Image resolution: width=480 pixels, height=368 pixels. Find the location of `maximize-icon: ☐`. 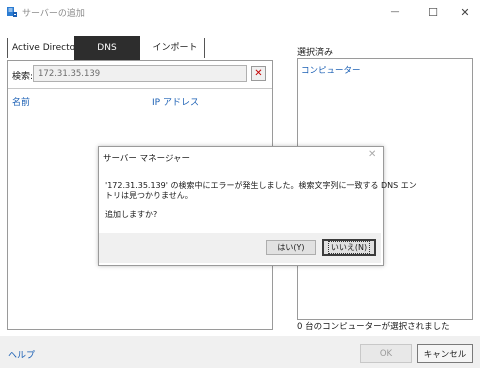

maximize-icon: ☐ is located at coordinates (433, 12).